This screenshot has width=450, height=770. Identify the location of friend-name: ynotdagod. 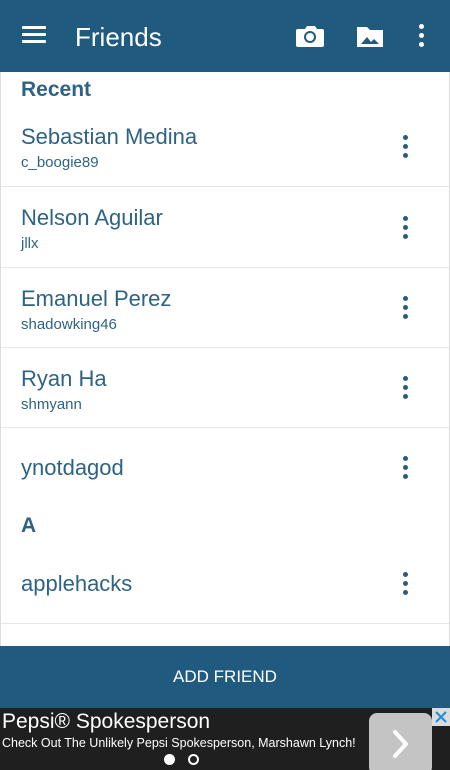
(72, 467).